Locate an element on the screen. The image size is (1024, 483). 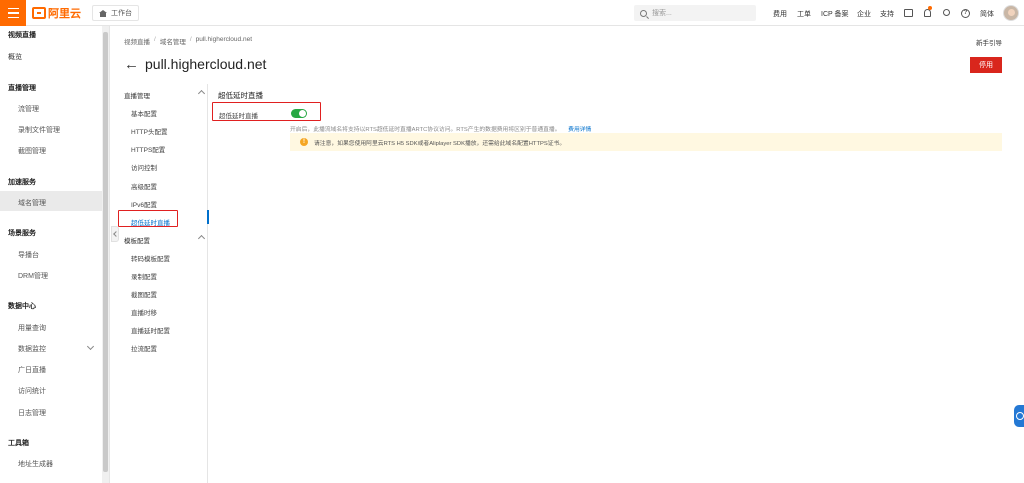
home-icon is located at coordinates (103, 13).